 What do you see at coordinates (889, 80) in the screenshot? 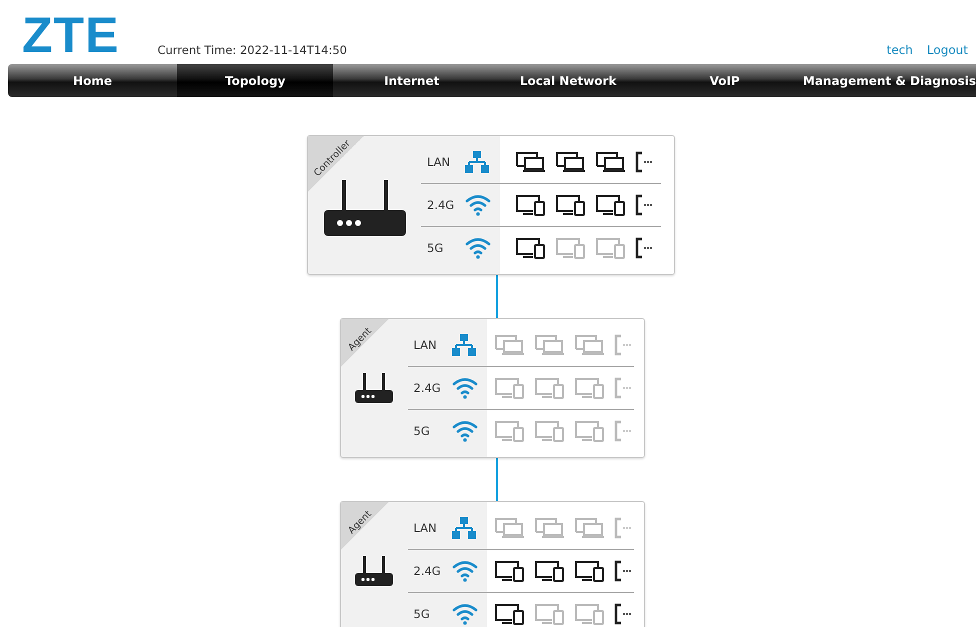
I see `nav-tab: Management & Diagnosis` at bounding box center [889, 80].